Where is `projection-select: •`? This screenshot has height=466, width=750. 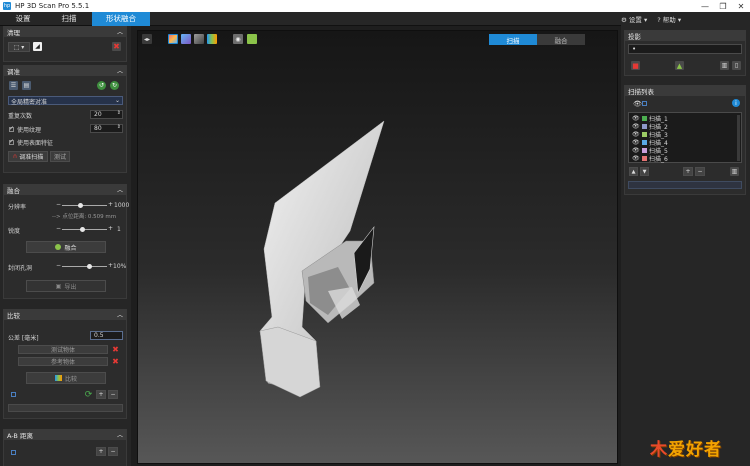 projection-select: • is located at coordinates (685, 49).